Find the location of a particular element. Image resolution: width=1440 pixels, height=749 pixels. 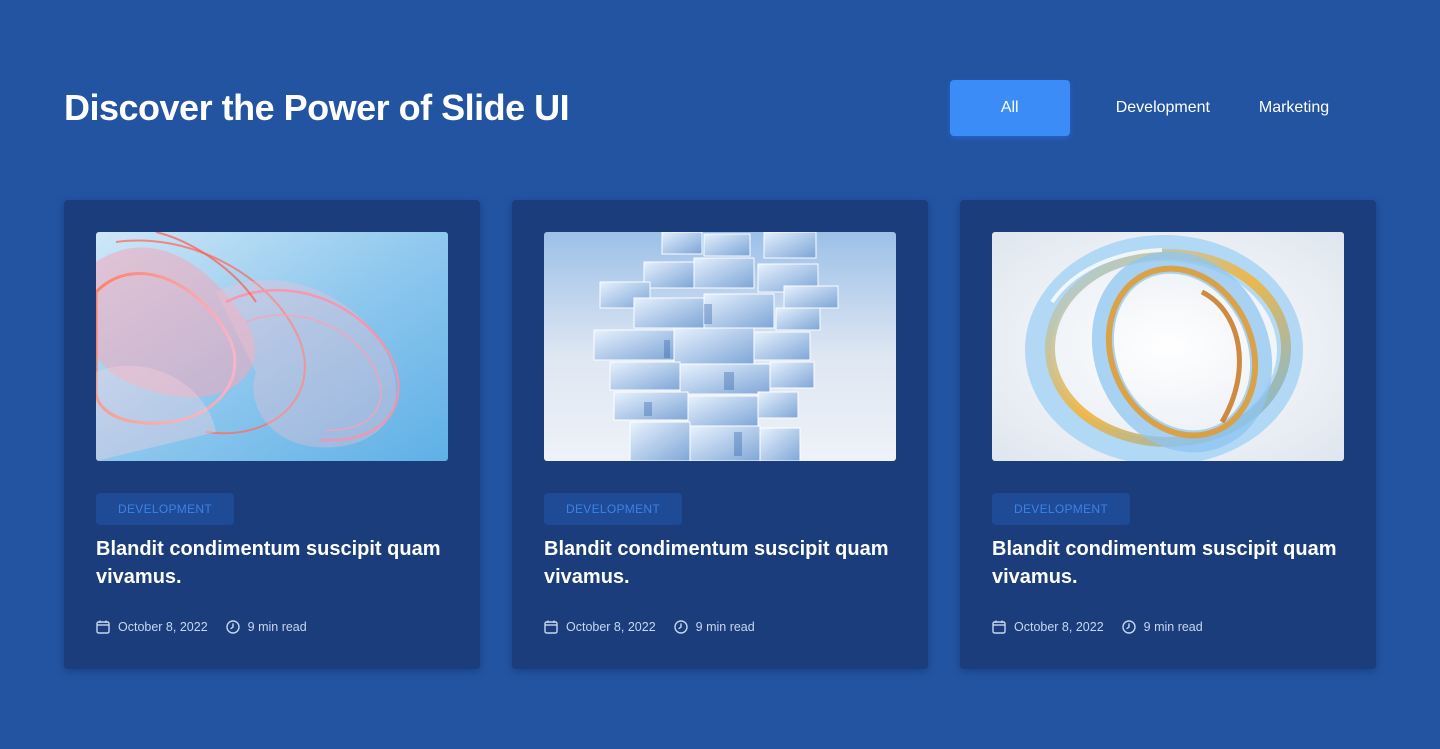

filter-tabs: All Development Marketing is located at coordinates (1151, 108).